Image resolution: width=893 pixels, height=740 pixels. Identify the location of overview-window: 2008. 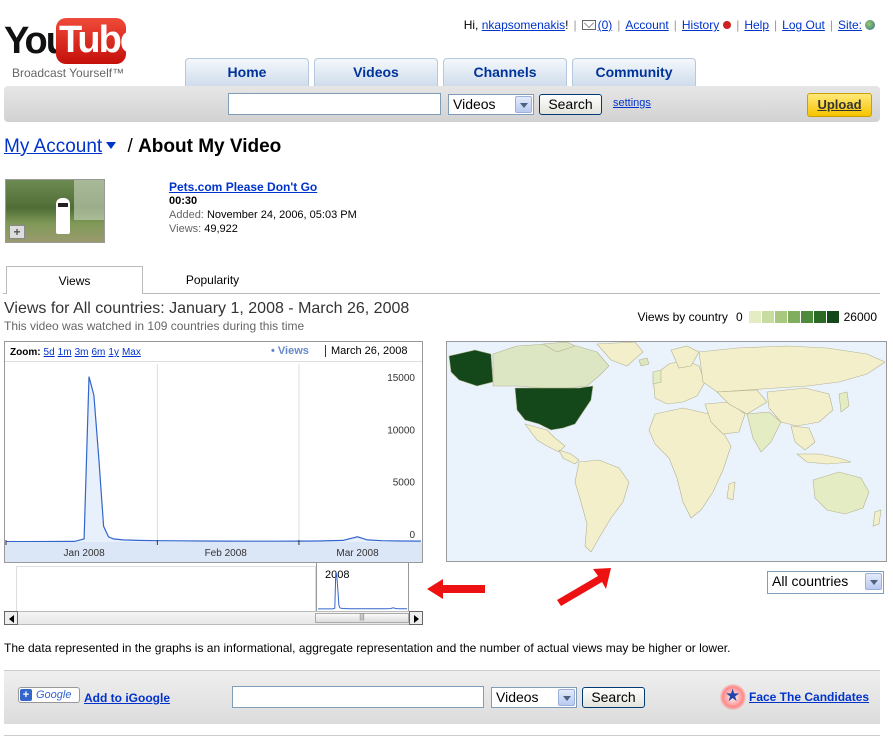
(362, 587).